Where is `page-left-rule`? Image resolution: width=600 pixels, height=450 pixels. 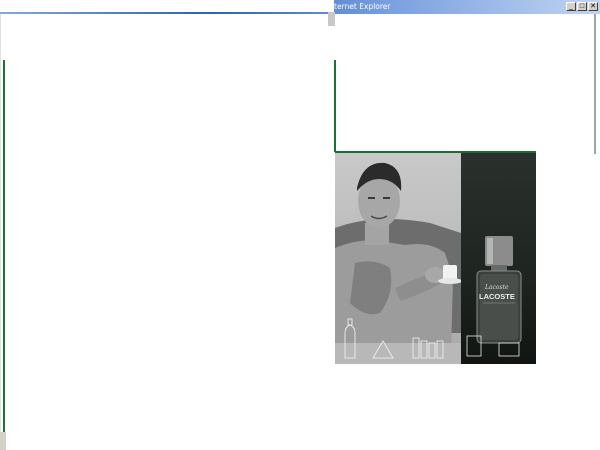 page-left-rule is located at coordinates (4, 247).